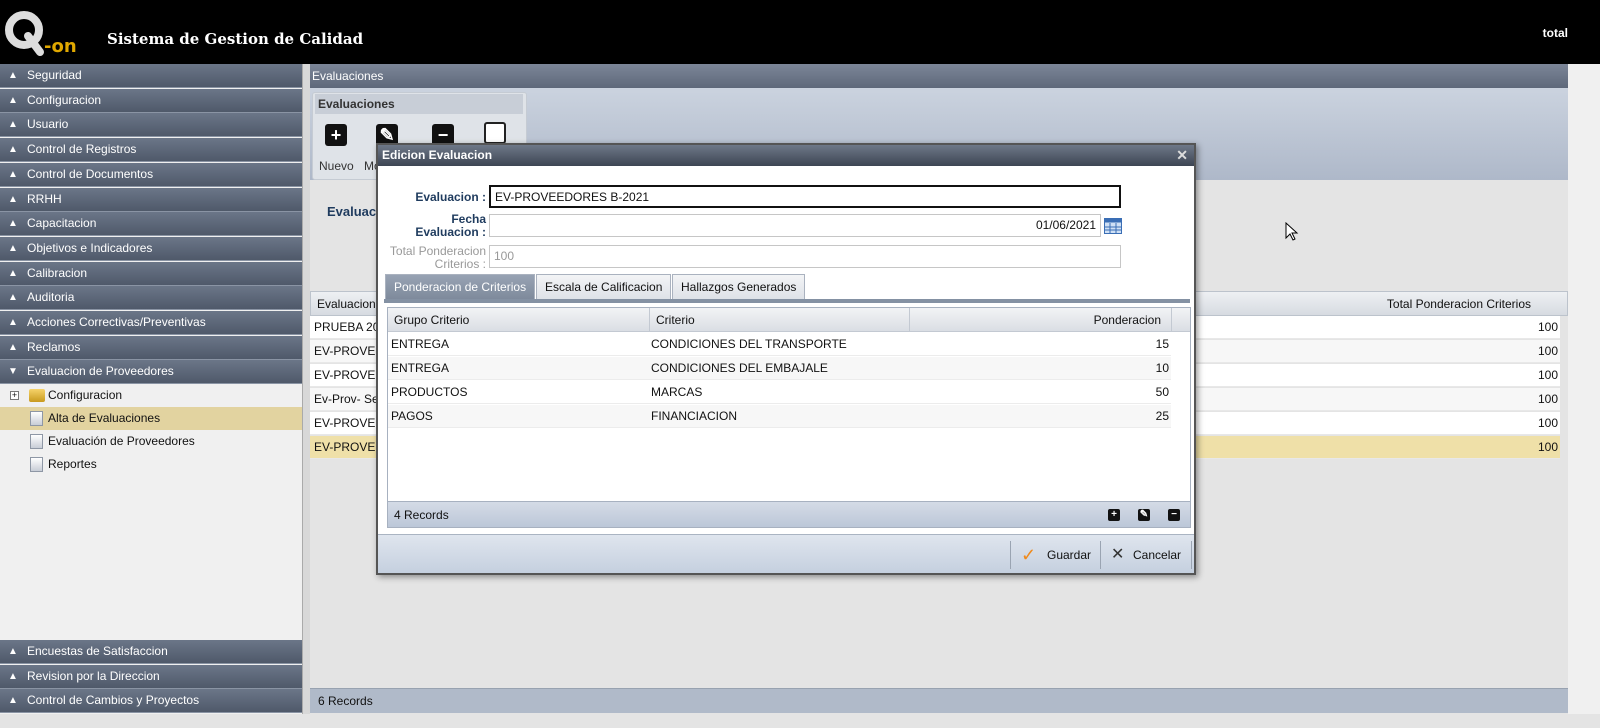 The image size is (1600, 728). What do you see at coordinates (460, 287) in the screenshot?
I see `tab-ponderacion-criterios: Ponderacion de Criterios` at bounding box center [460, 287].